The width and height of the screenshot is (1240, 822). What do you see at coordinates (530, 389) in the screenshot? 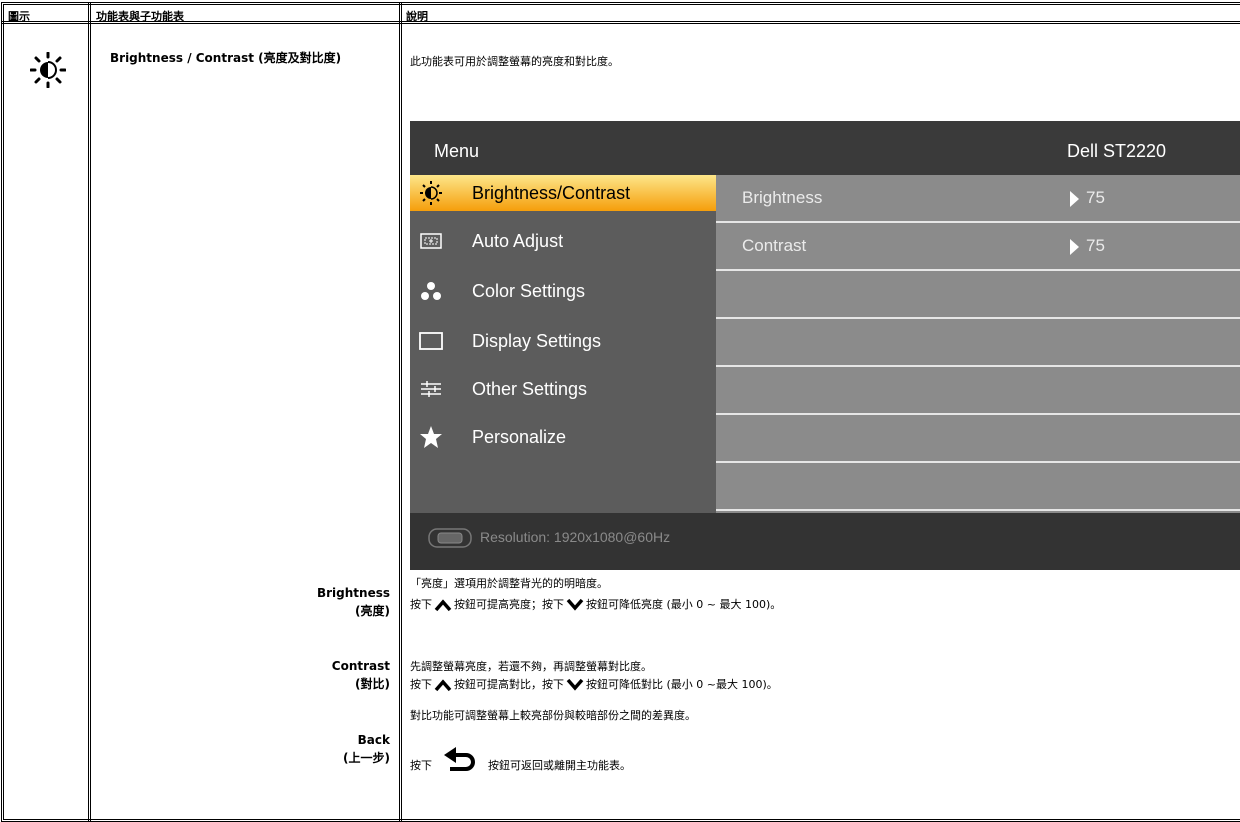
I see `osd-item-label: Other Settings` at bounding box center [530, 389].